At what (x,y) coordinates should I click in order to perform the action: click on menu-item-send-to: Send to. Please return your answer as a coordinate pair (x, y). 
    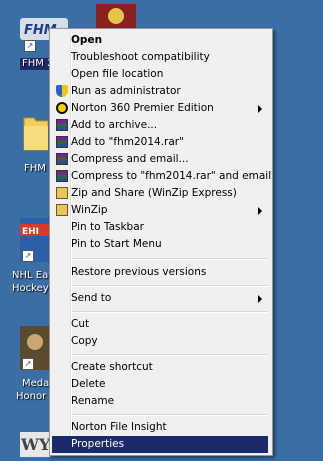
    Looking at the image, I should click on (160, 298).